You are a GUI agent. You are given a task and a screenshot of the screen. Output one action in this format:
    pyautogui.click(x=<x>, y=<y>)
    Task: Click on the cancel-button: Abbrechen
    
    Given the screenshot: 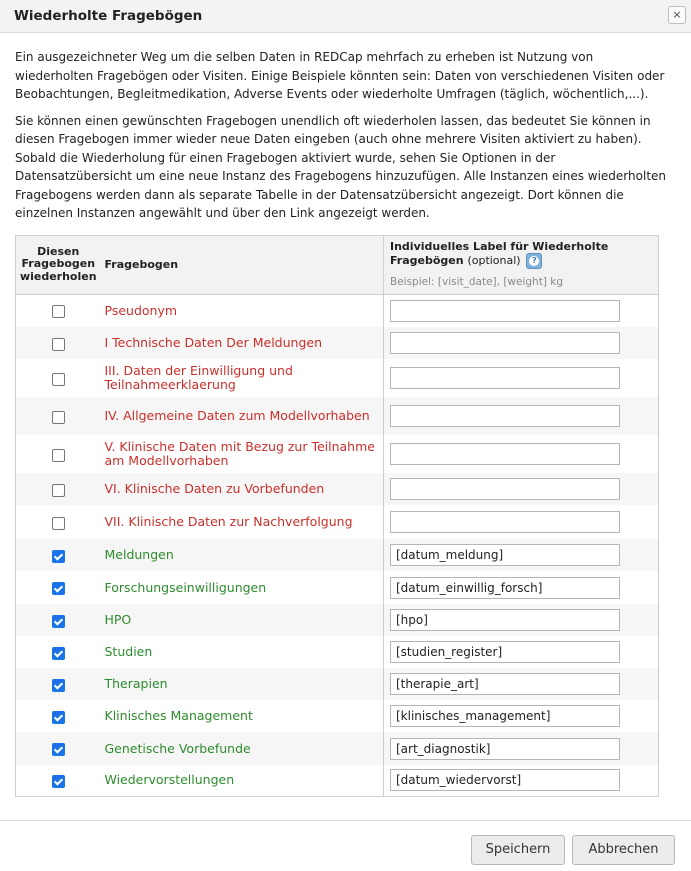 What is the action you would take?
    pyautogui.click(x=623, y=850)
    